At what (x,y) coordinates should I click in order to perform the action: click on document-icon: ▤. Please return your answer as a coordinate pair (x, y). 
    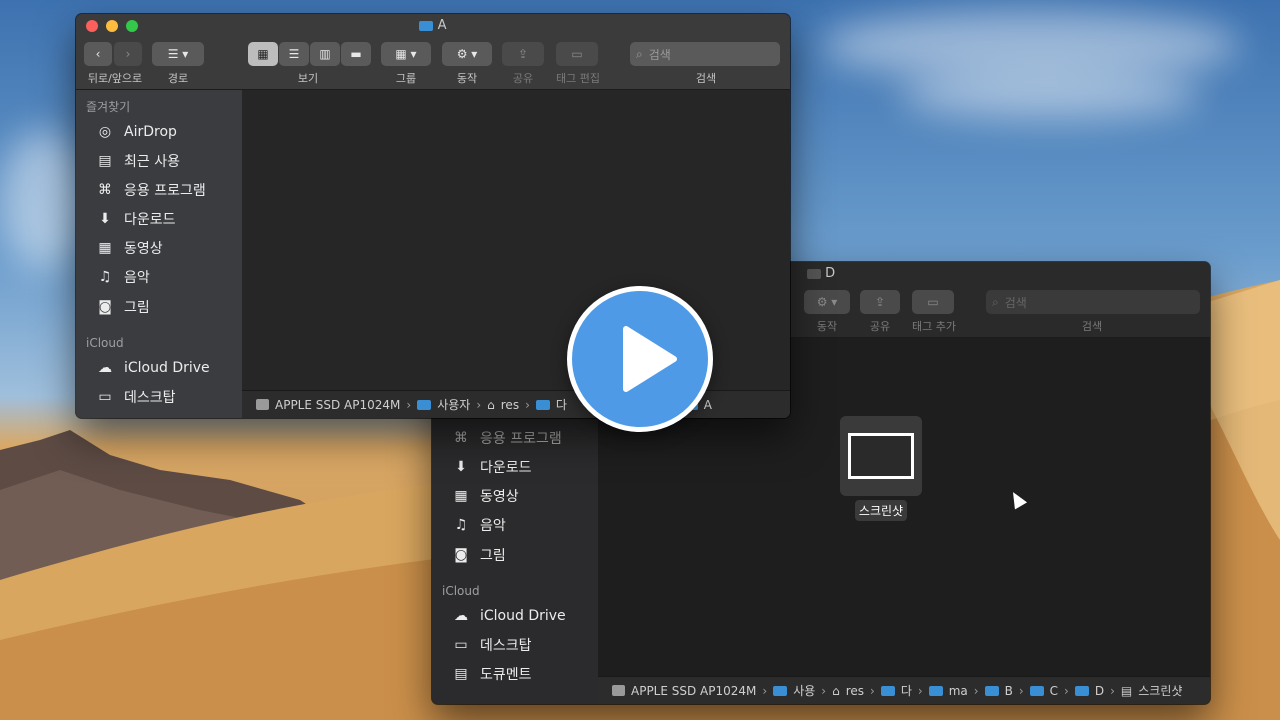
    Looking at the image, I should click on (1126, 690).